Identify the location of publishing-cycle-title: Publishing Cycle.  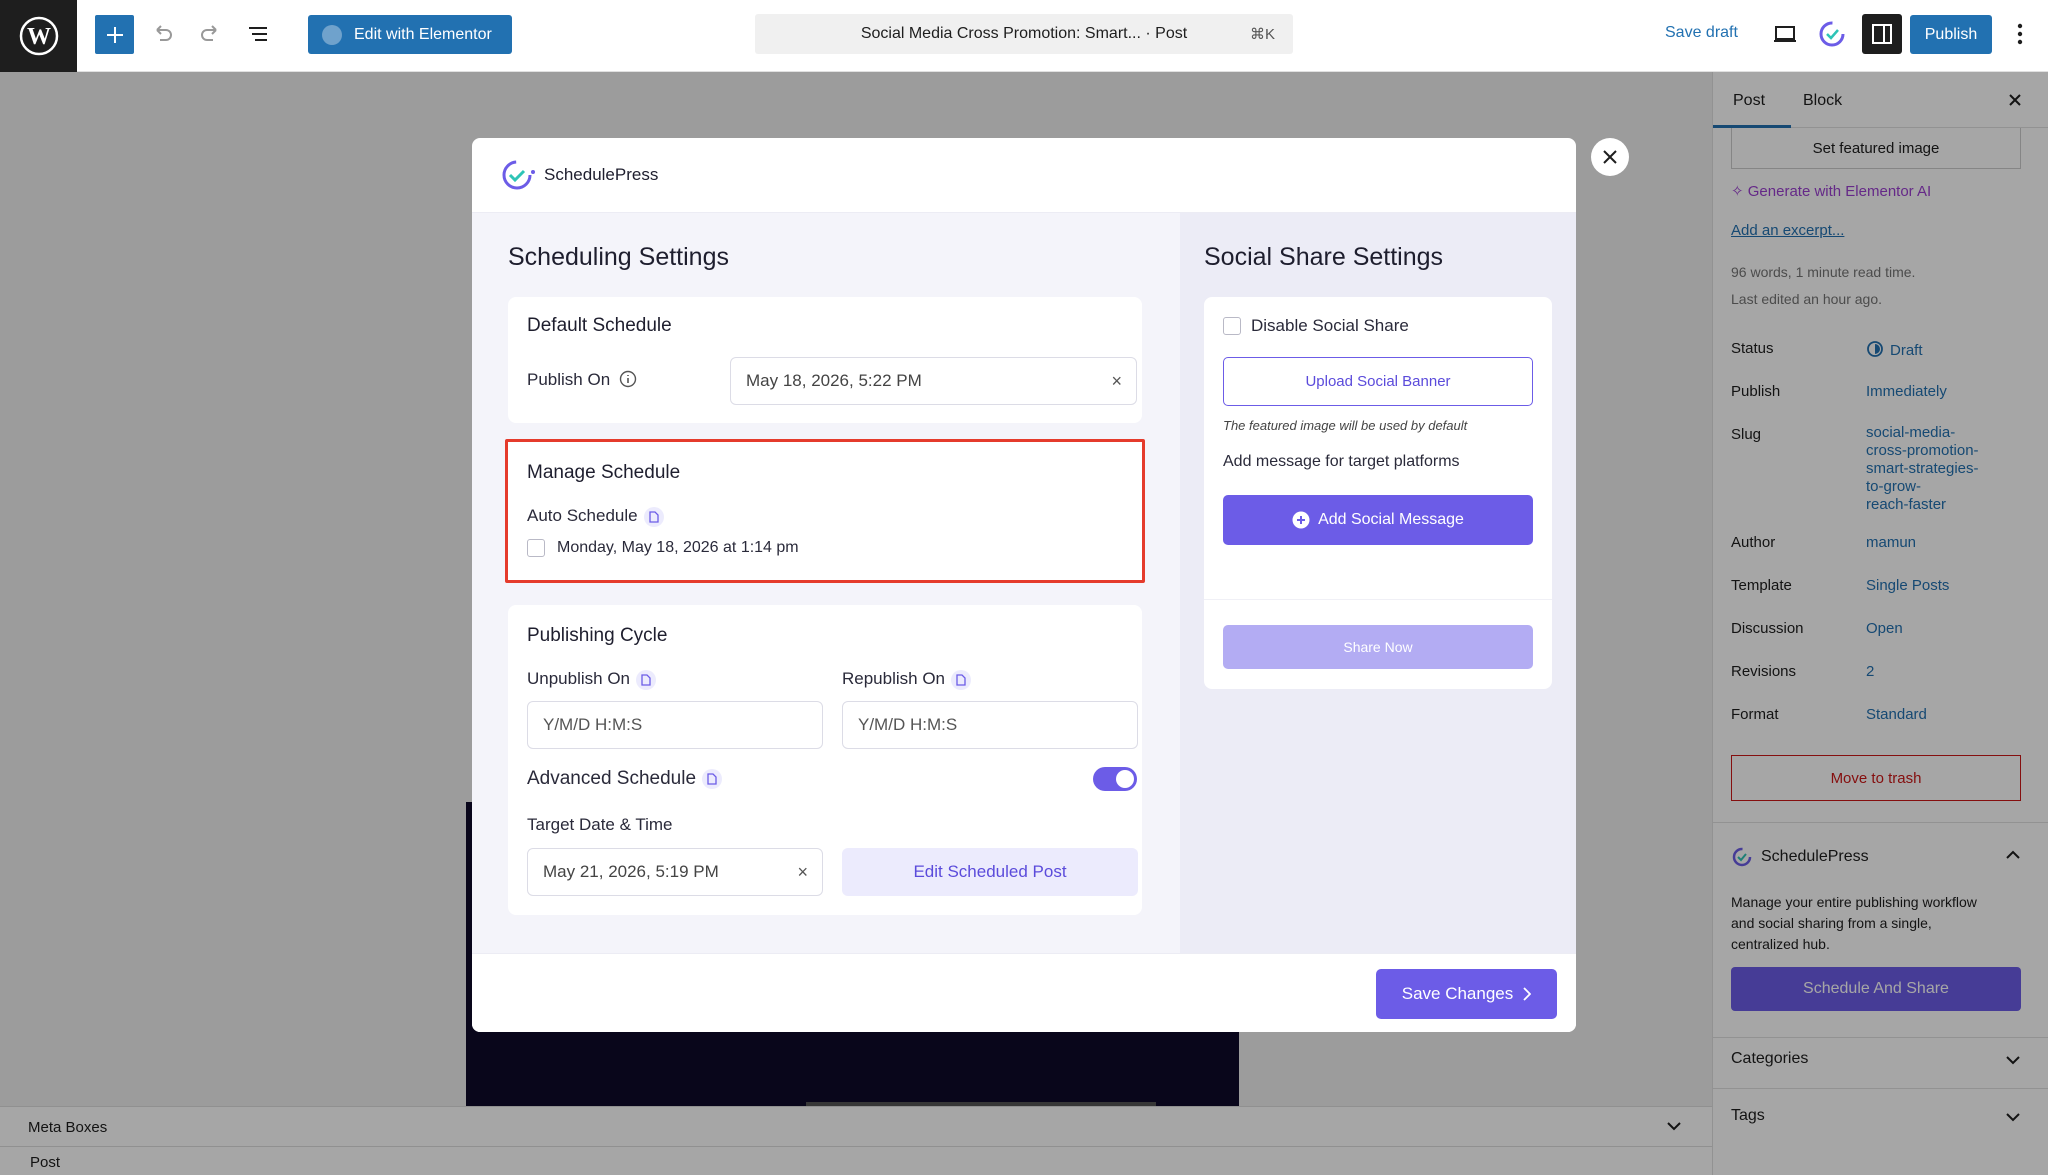
(597, 635).